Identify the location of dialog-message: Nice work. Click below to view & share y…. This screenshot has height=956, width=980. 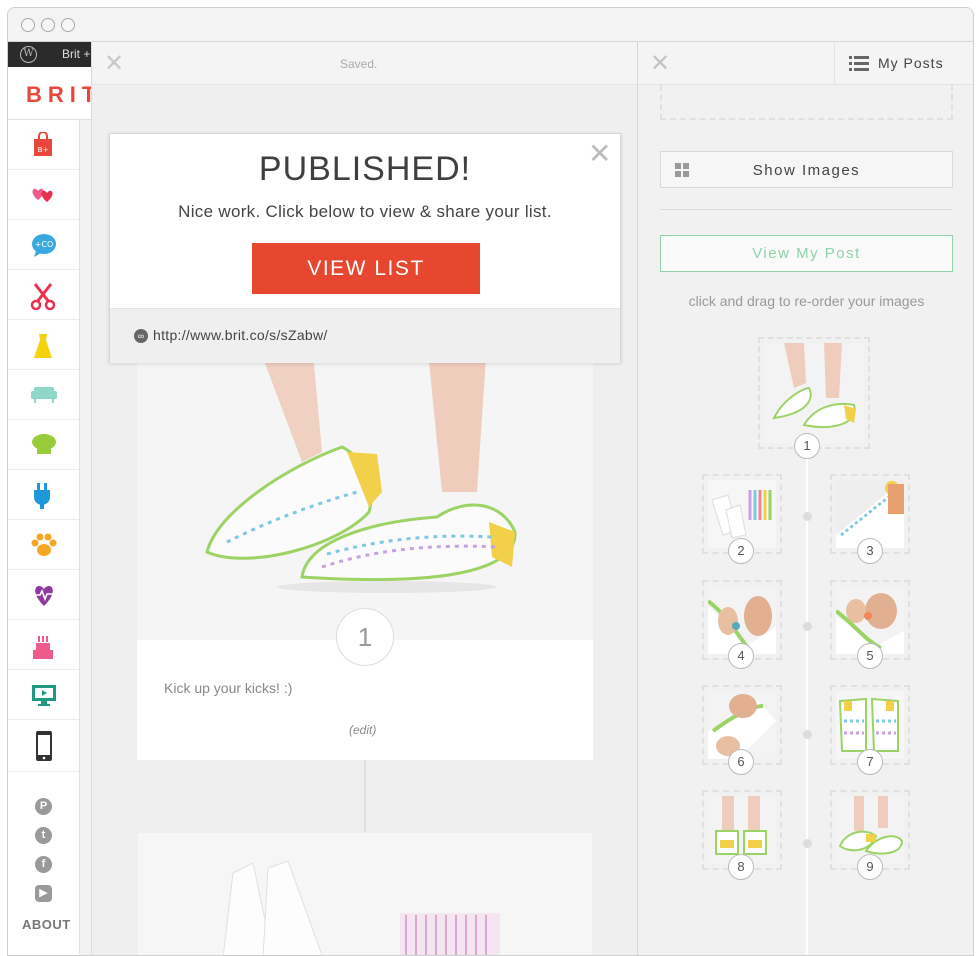
(365, 211).